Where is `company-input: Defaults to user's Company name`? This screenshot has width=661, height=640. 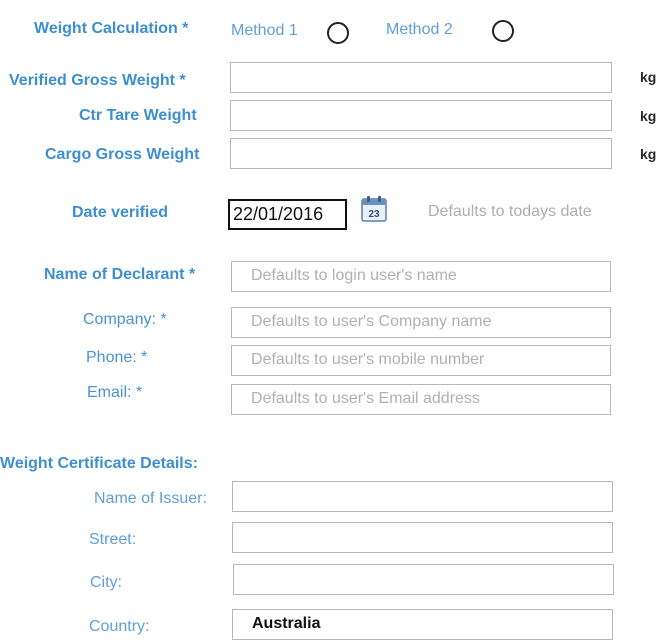 company-input: Defaults to user's Company name is located at coordinates (421, 322).